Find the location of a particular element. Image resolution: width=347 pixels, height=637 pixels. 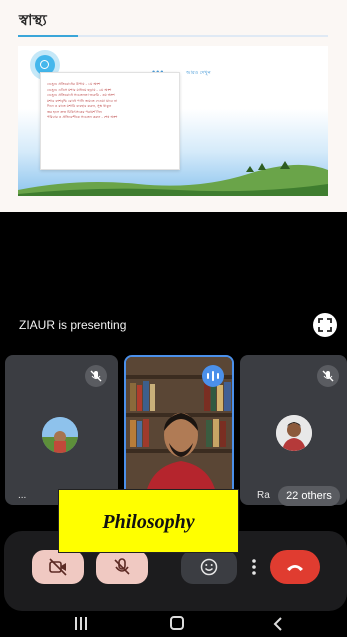

emoji-icon is located at coordinates (209, 567).